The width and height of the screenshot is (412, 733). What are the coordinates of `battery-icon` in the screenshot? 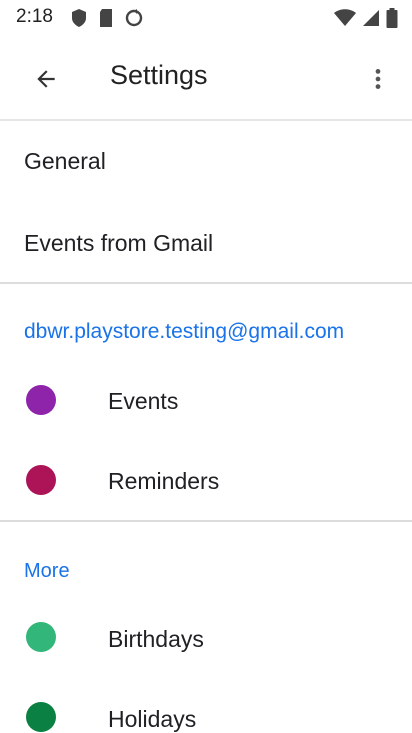 It's located at (392, 18).